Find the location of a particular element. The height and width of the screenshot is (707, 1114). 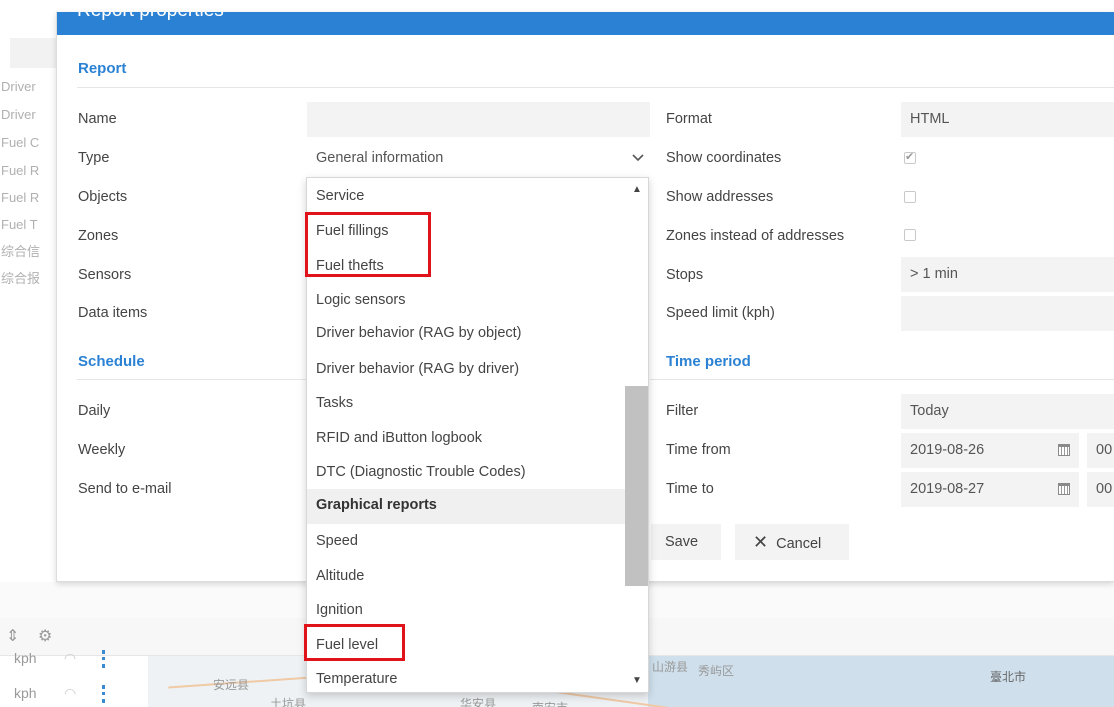

time-to-label: Time to is located at coordinates (690, 489).